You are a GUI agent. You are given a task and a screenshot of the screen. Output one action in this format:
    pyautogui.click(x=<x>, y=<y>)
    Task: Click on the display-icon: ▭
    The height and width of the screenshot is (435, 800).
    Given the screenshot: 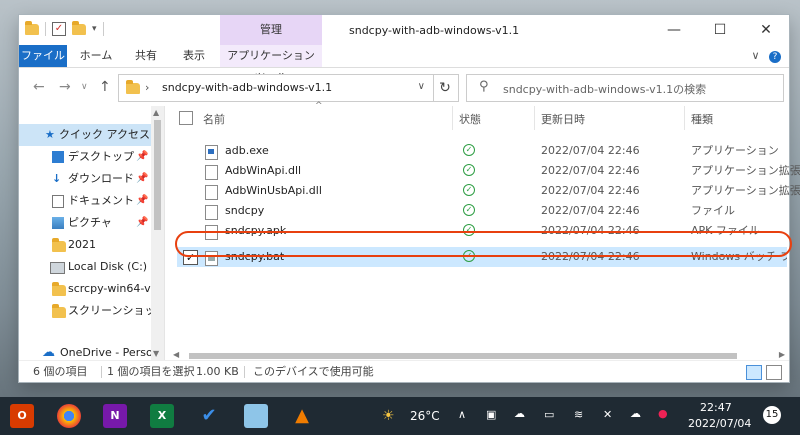 What is the action you would take?
    pyautogui.click(x=549, y=414)
    